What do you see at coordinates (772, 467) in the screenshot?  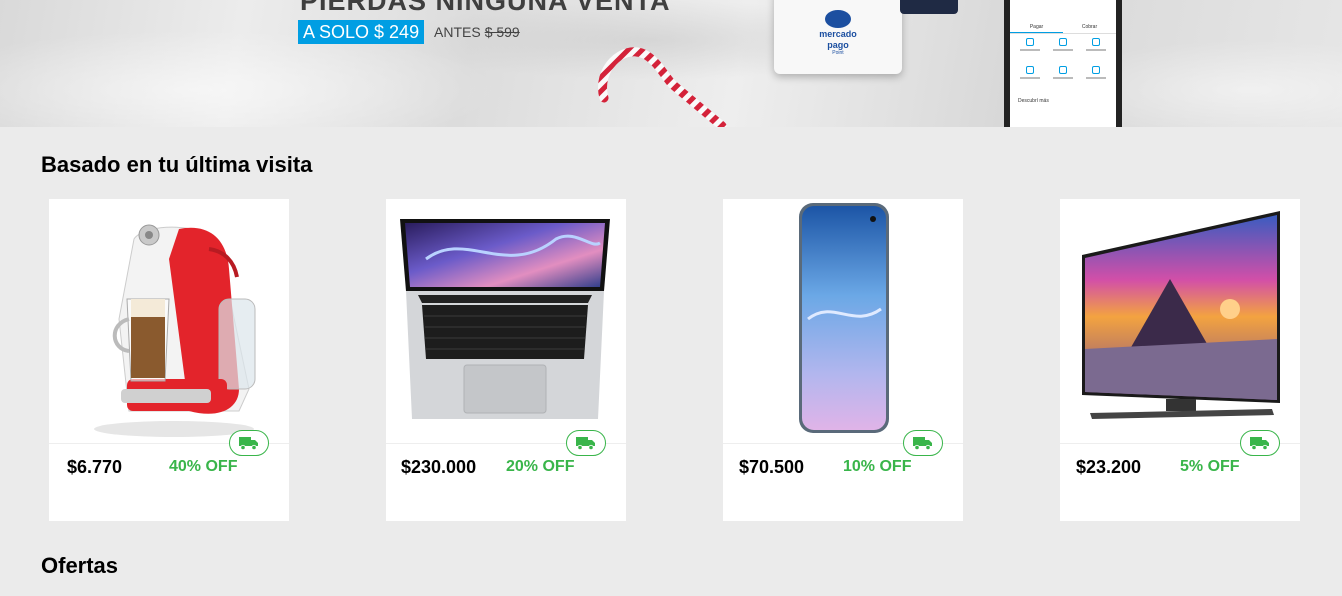 I see `product-price: $70.500` at bounding box center [772, 467].